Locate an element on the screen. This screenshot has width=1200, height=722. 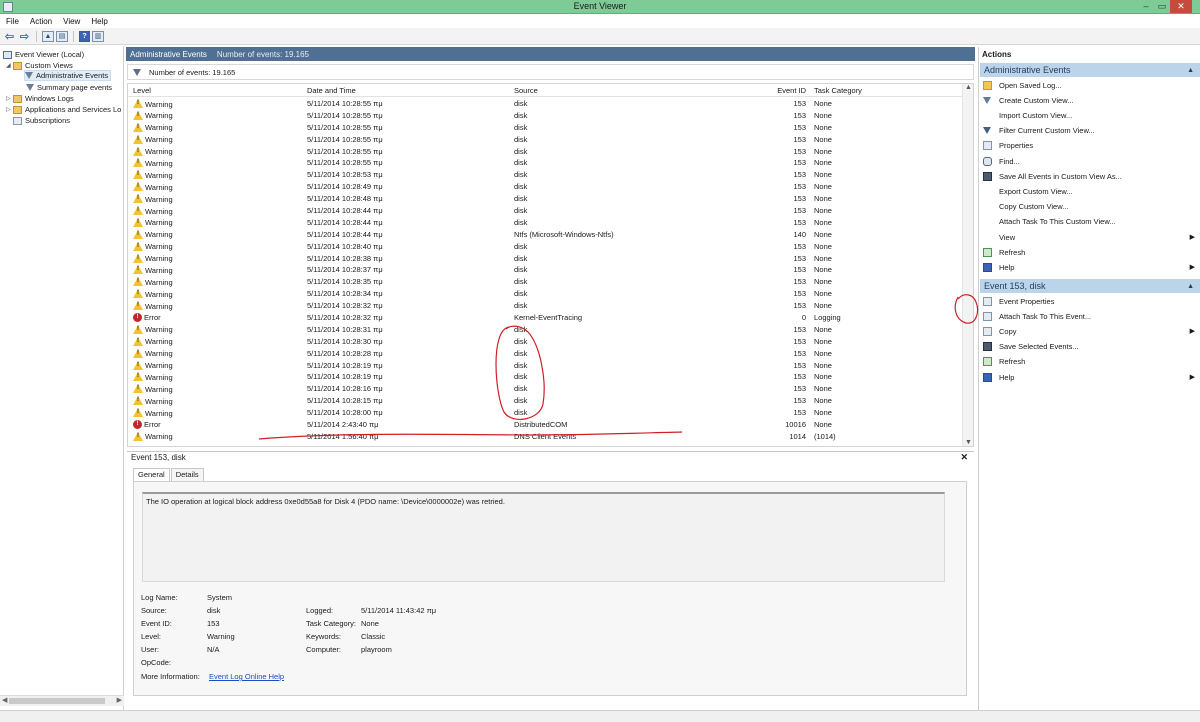
action-event-properties: Event Properties is located at coordinates (1090, 301).